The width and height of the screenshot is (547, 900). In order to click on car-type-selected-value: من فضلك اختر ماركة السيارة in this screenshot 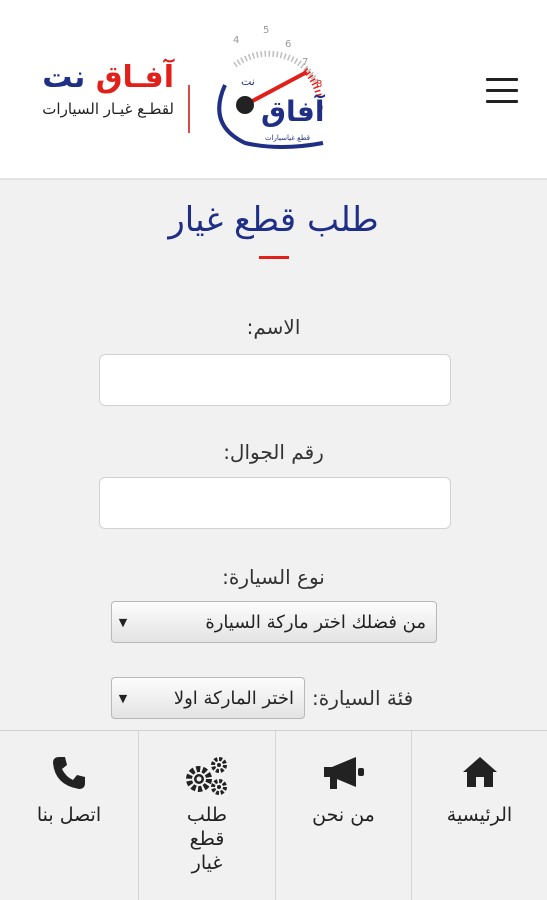, I will do `click(315, 622)`.